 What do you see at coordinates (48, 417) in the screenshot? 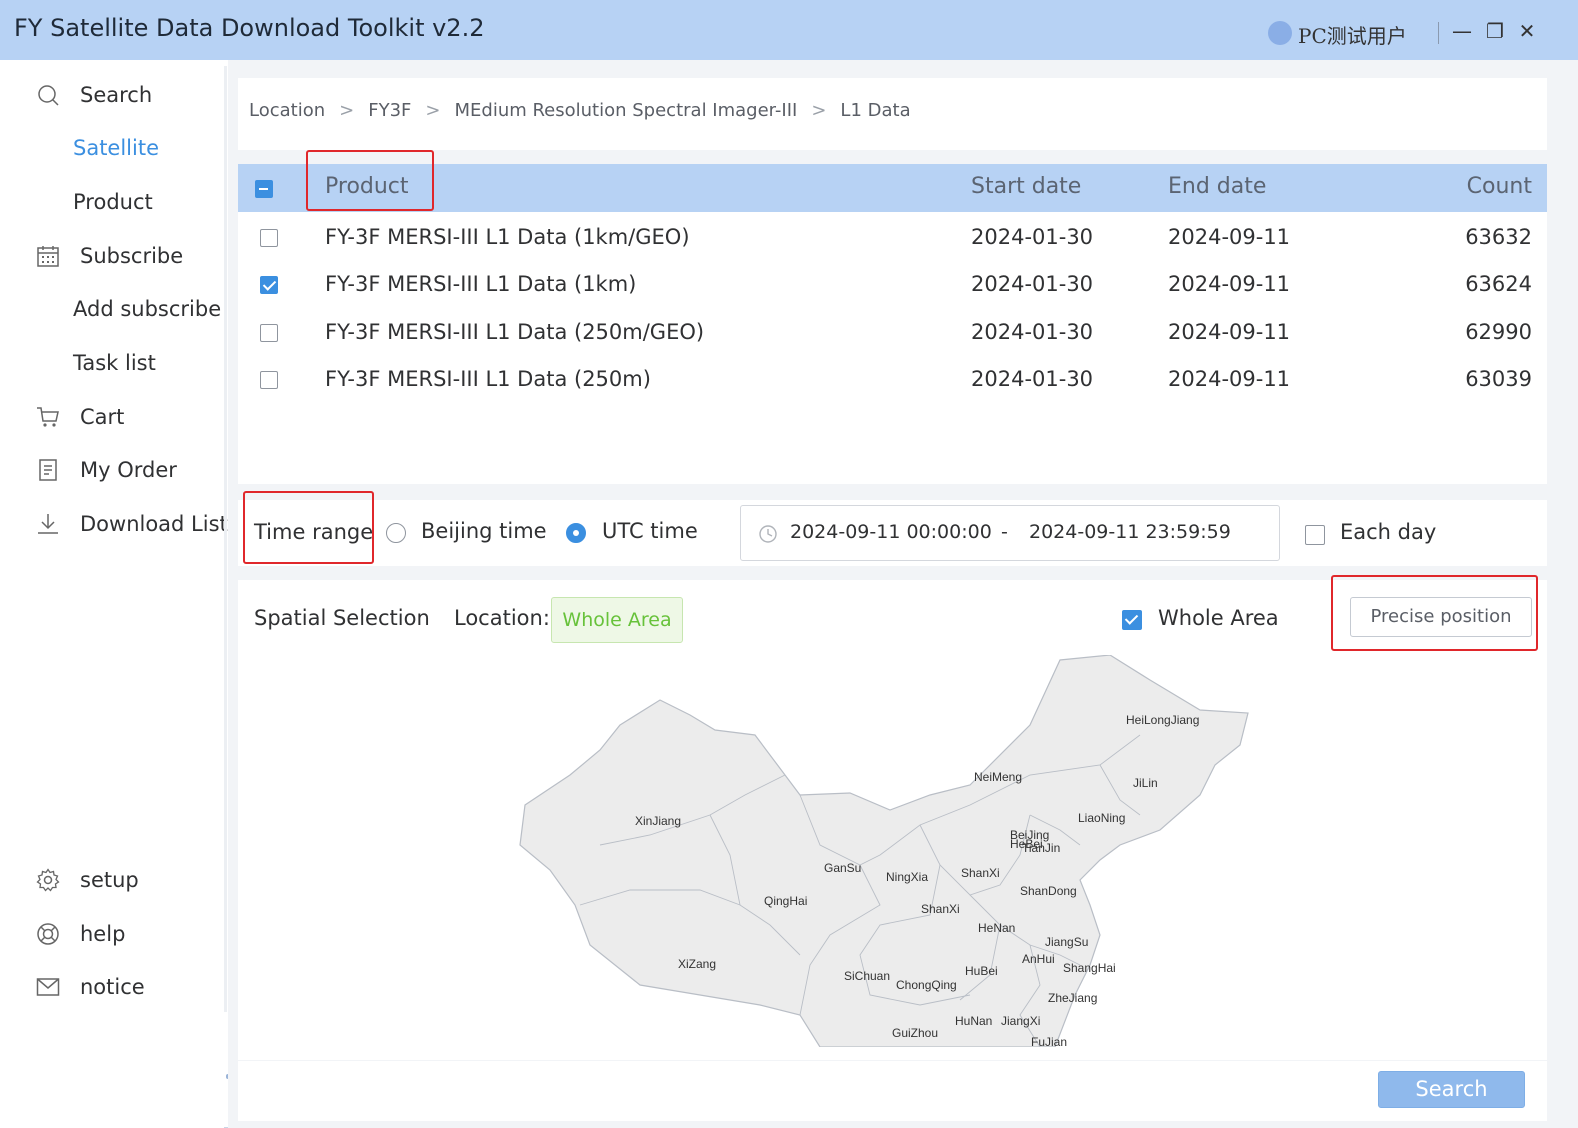
I see `cart-icon` at bounding box center [48, 417].